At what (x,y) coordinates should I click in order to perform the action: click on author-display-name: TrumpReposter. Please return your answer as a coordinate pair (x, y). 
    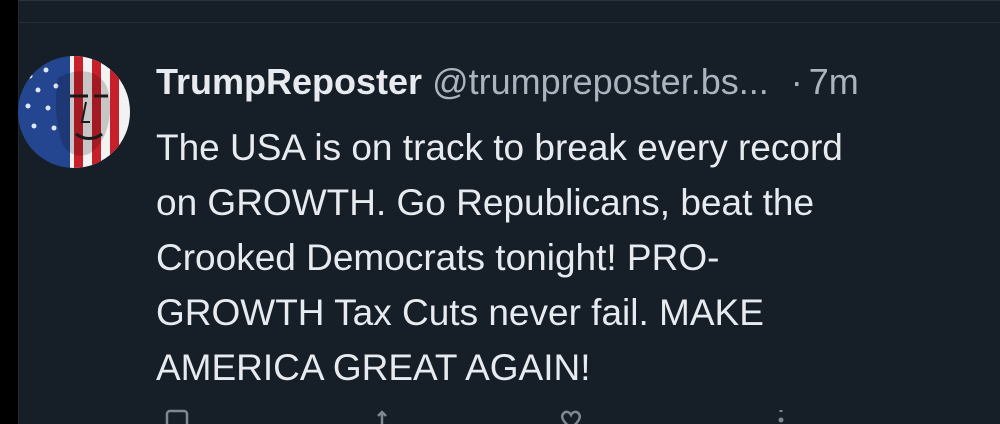
    Looking at the image, I should click on (289, 81).